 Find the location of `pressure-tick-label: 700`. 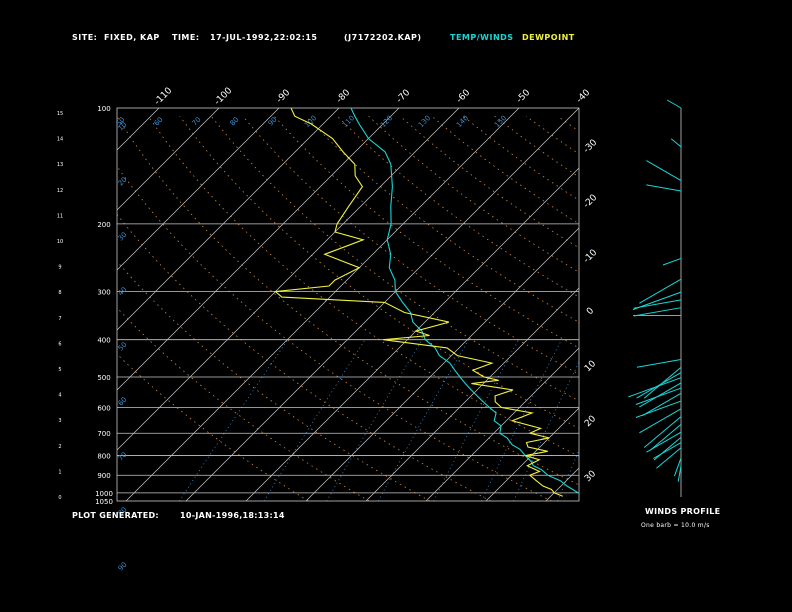

pressure-tick-label: 700 is located at coordinates (103, 434).